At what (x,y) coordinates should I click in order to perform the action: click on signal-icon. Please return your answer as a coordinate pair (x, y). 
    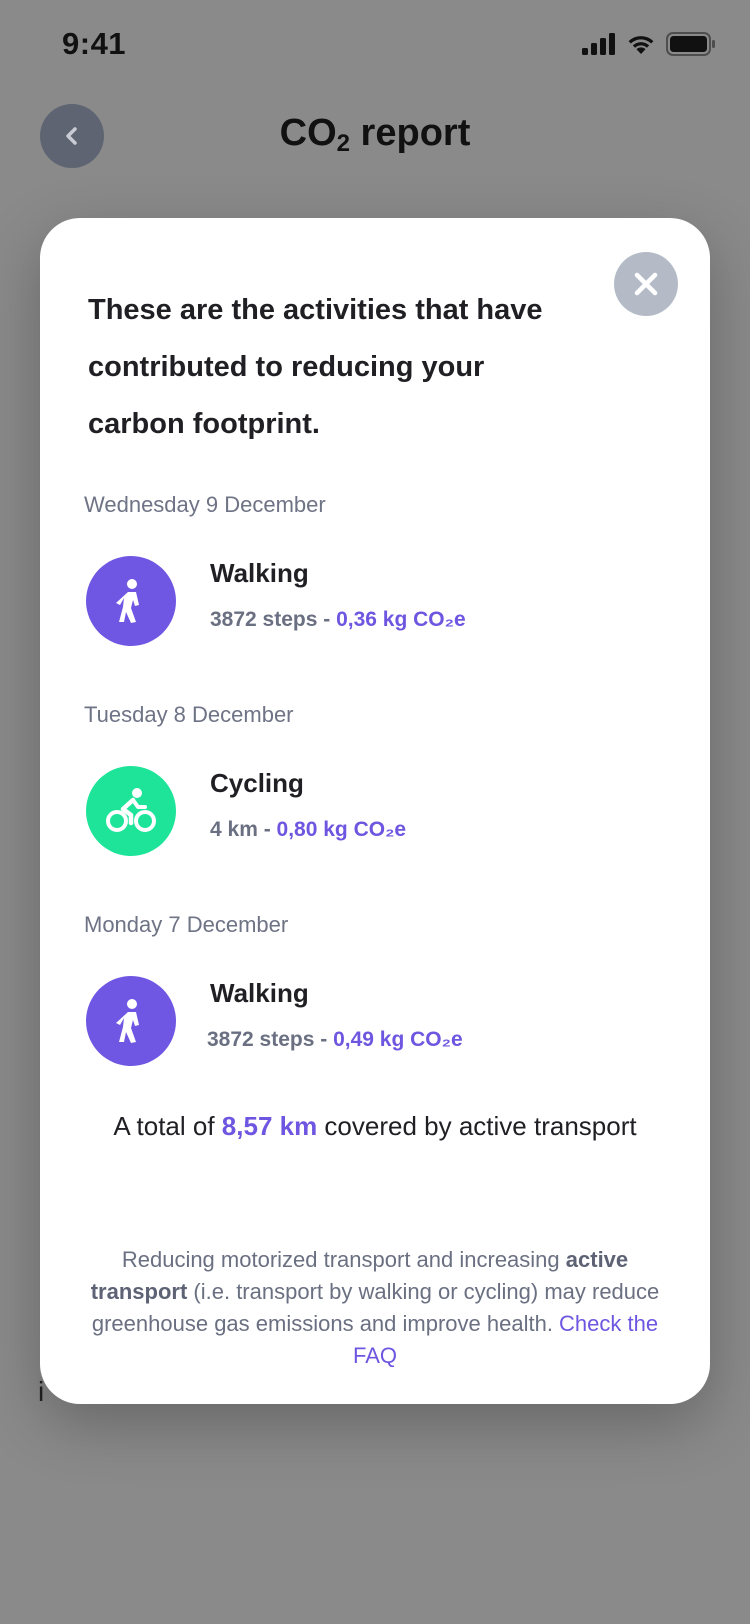
    Looking at the image, I should click on (598, 44).